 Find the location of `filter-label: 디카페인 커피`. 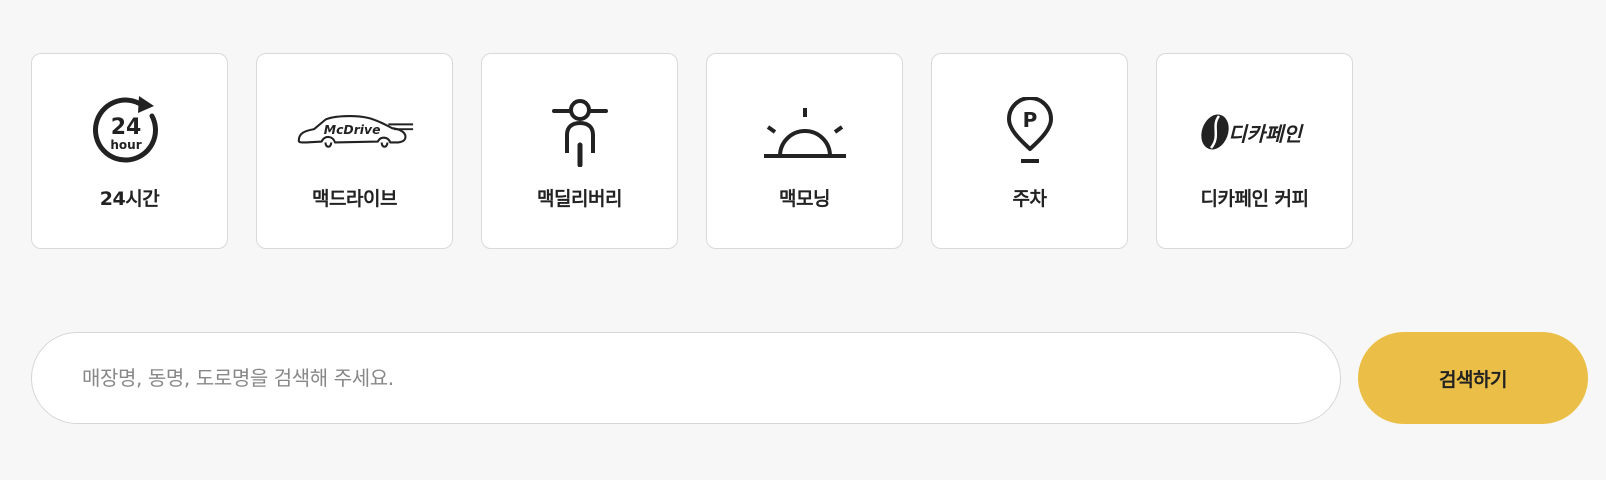

filter-label: 디카페인 커피 is located at coordinates (1255, 199).